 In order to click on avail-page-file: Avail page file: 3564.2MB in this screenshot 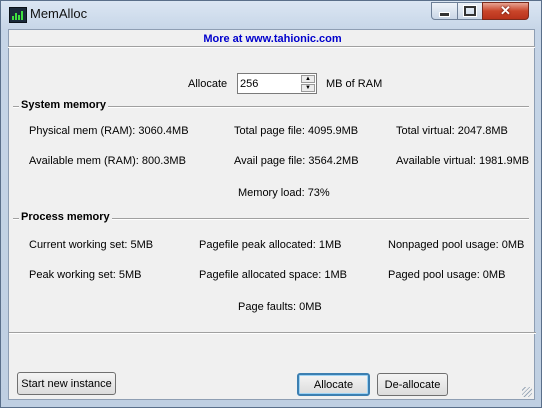, I will do `click(296, 161)`.